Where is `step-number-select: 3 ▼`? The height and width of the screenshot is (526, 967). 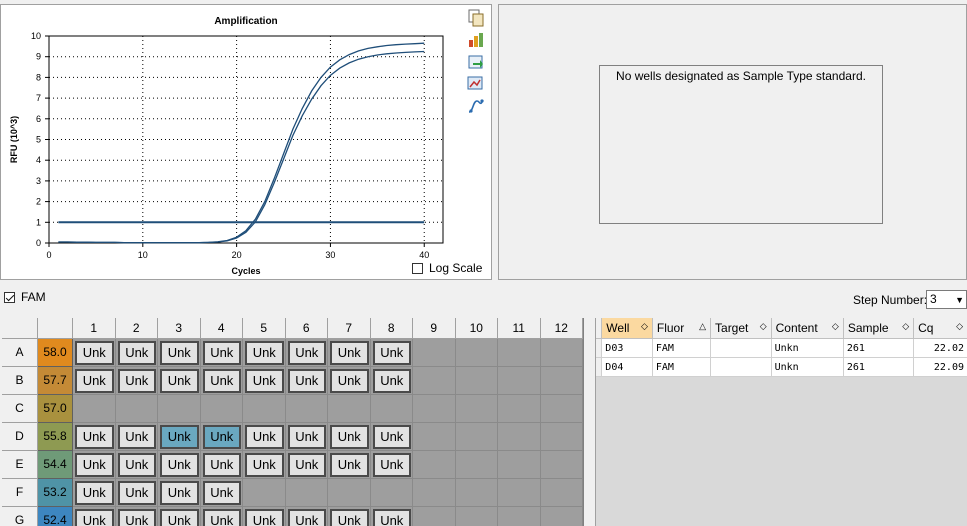 step-number-select: 3 ▼ is located at coordinates (946, 299).